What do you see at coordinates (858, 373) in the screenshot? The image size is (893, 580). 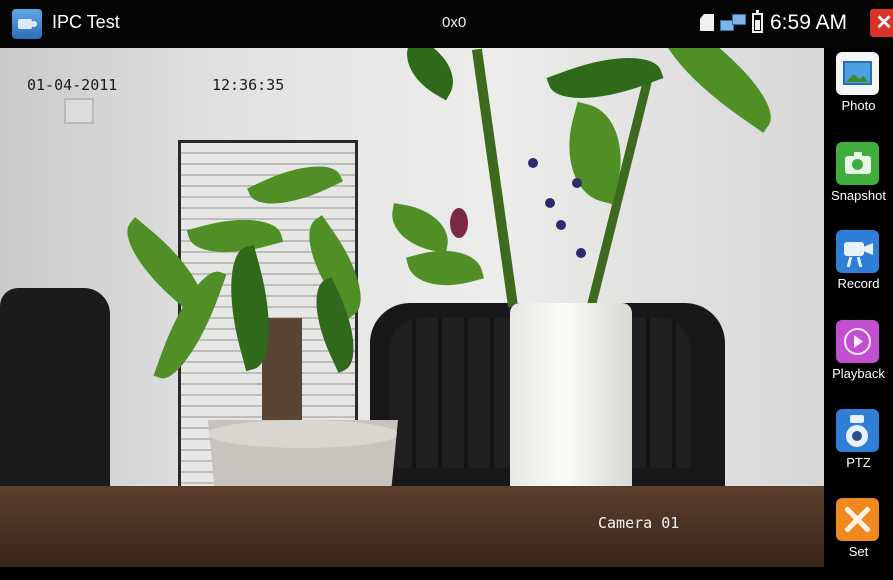 I see `playback-label: Playback` at bounding box center [858, 373].